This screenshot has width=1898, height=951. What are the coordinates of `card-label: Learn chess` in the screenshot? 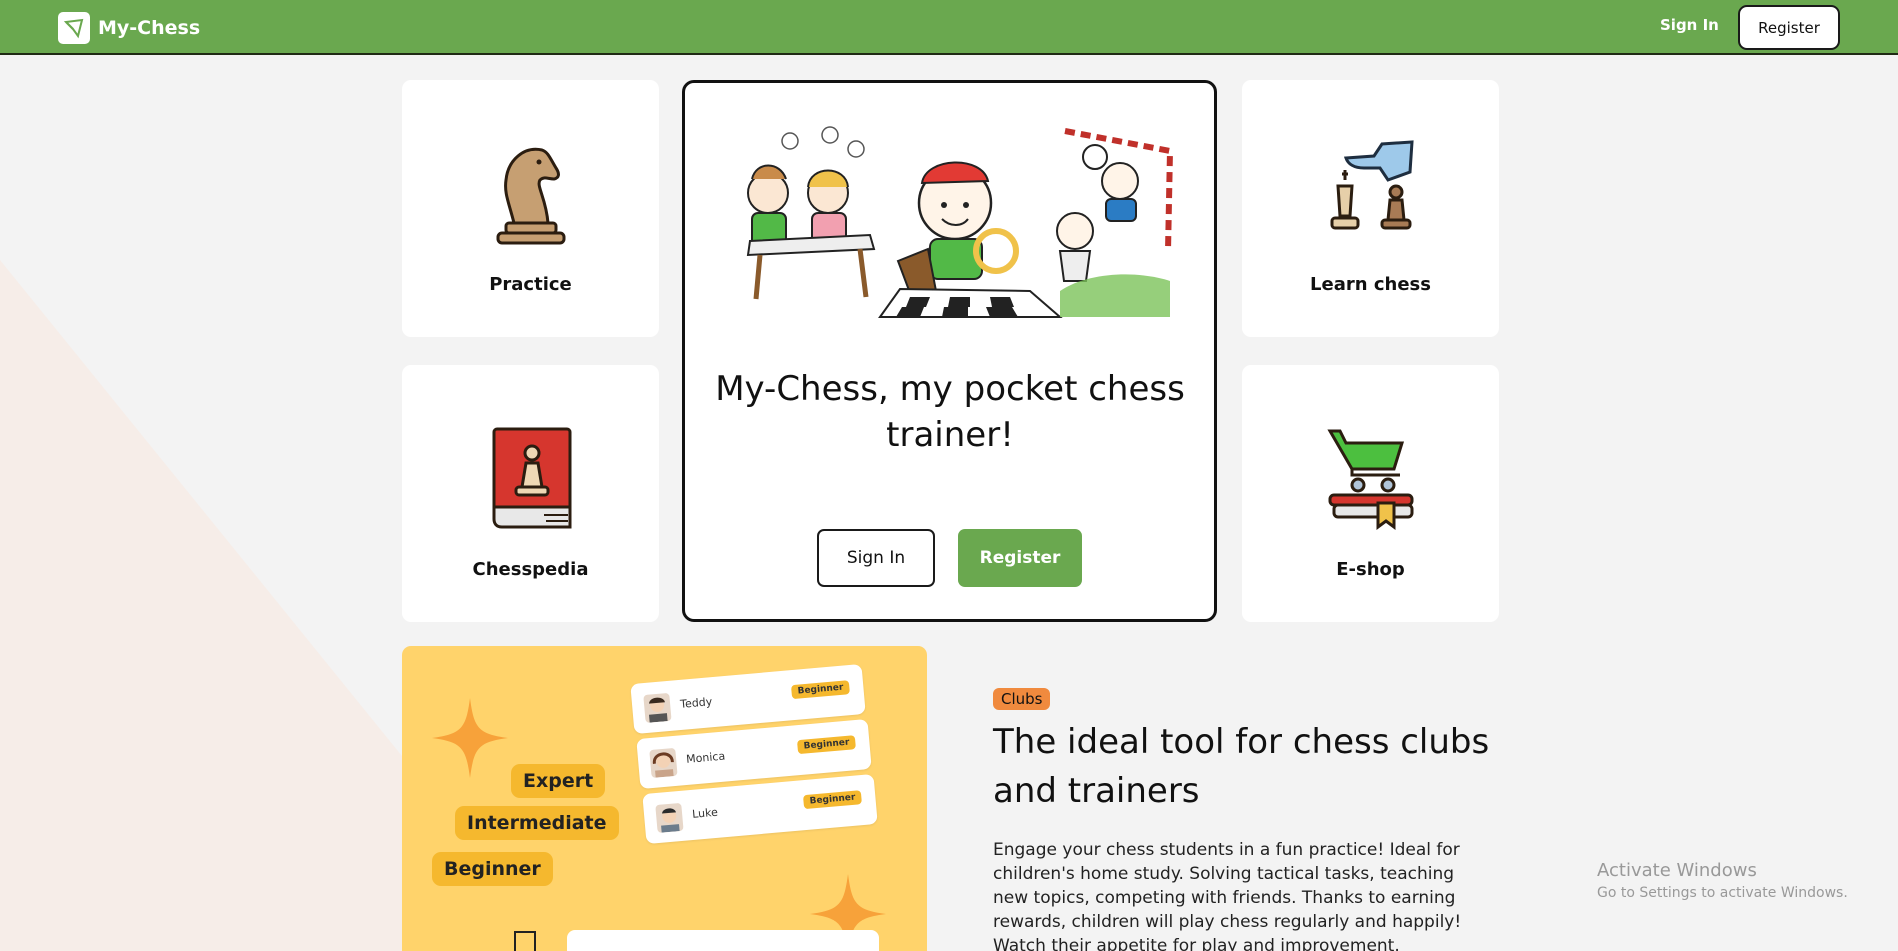 It's located at (1370, 284).